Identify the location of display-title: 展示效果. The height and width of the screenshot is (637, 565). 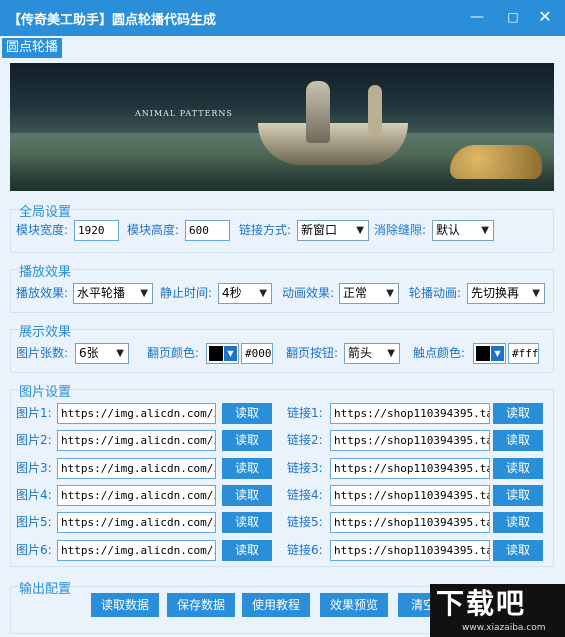
(45, 330).